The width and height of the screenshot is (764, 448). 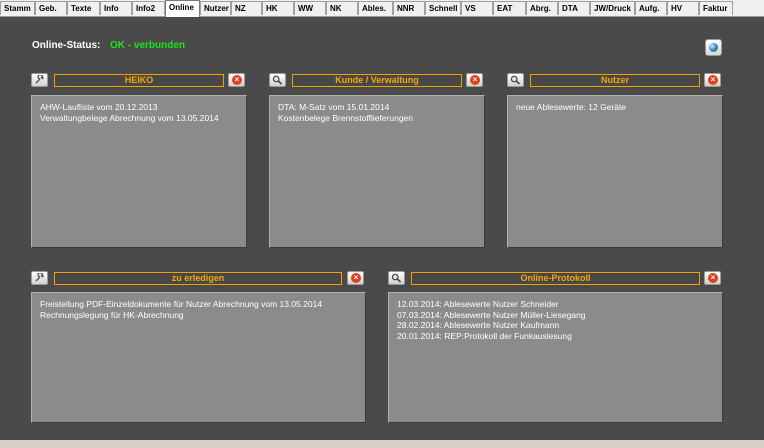 I want to click on zu-erledigen-settings-button, so click(x=39, y=278).